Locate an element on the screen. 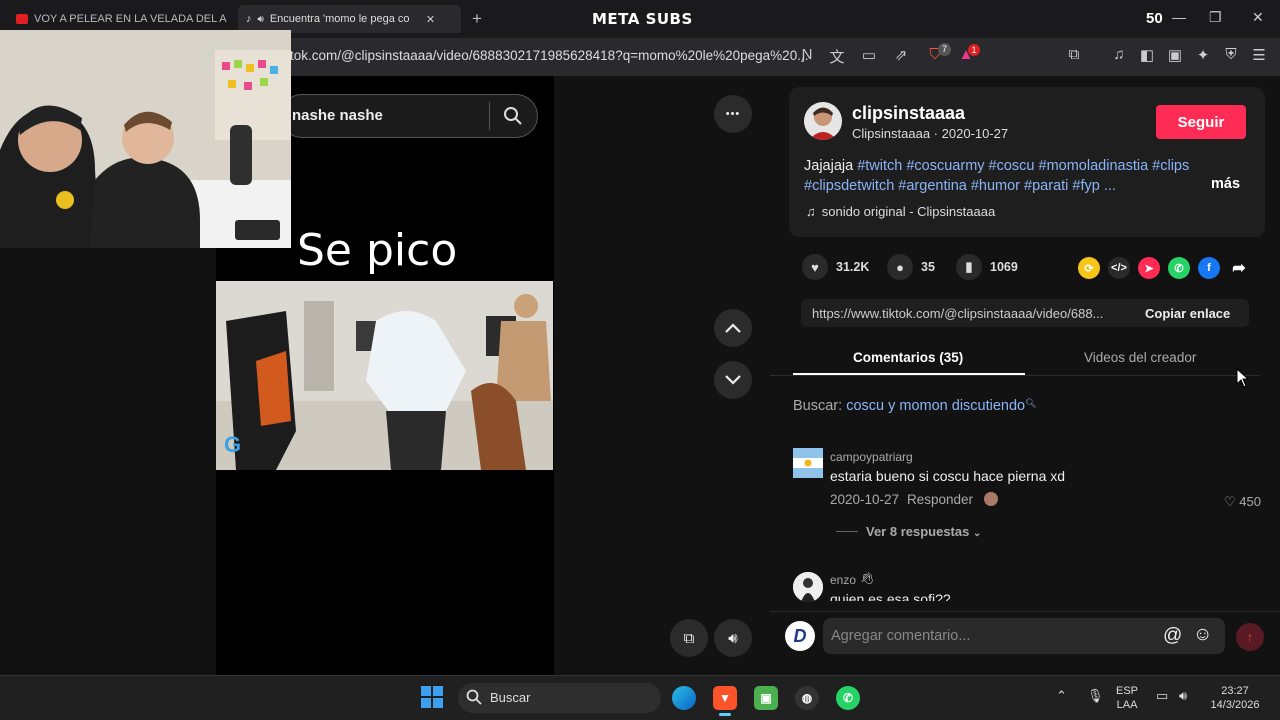 The width and height of the screenshot is (1280, 720). new-tab-button: + is located at coordinates (477, 19).